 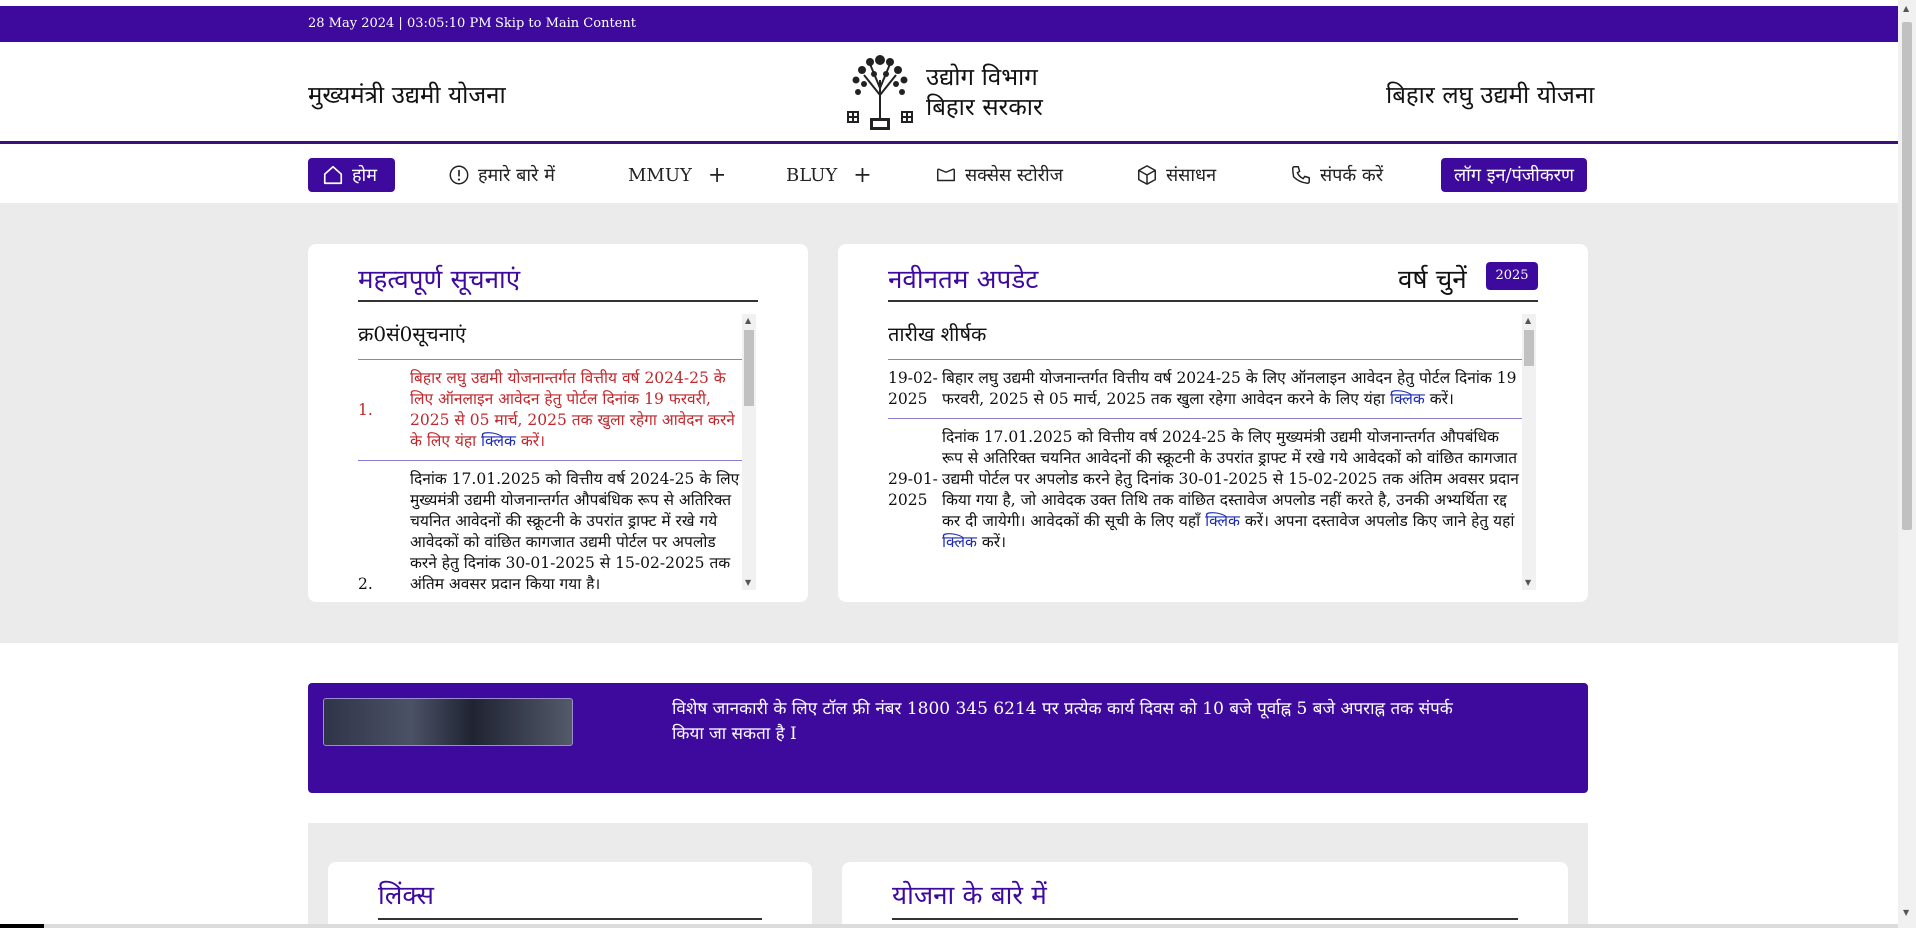 I want to click on datetime: 28 May 2024 | 03:05:10 PM, so click(x=400, y=23).